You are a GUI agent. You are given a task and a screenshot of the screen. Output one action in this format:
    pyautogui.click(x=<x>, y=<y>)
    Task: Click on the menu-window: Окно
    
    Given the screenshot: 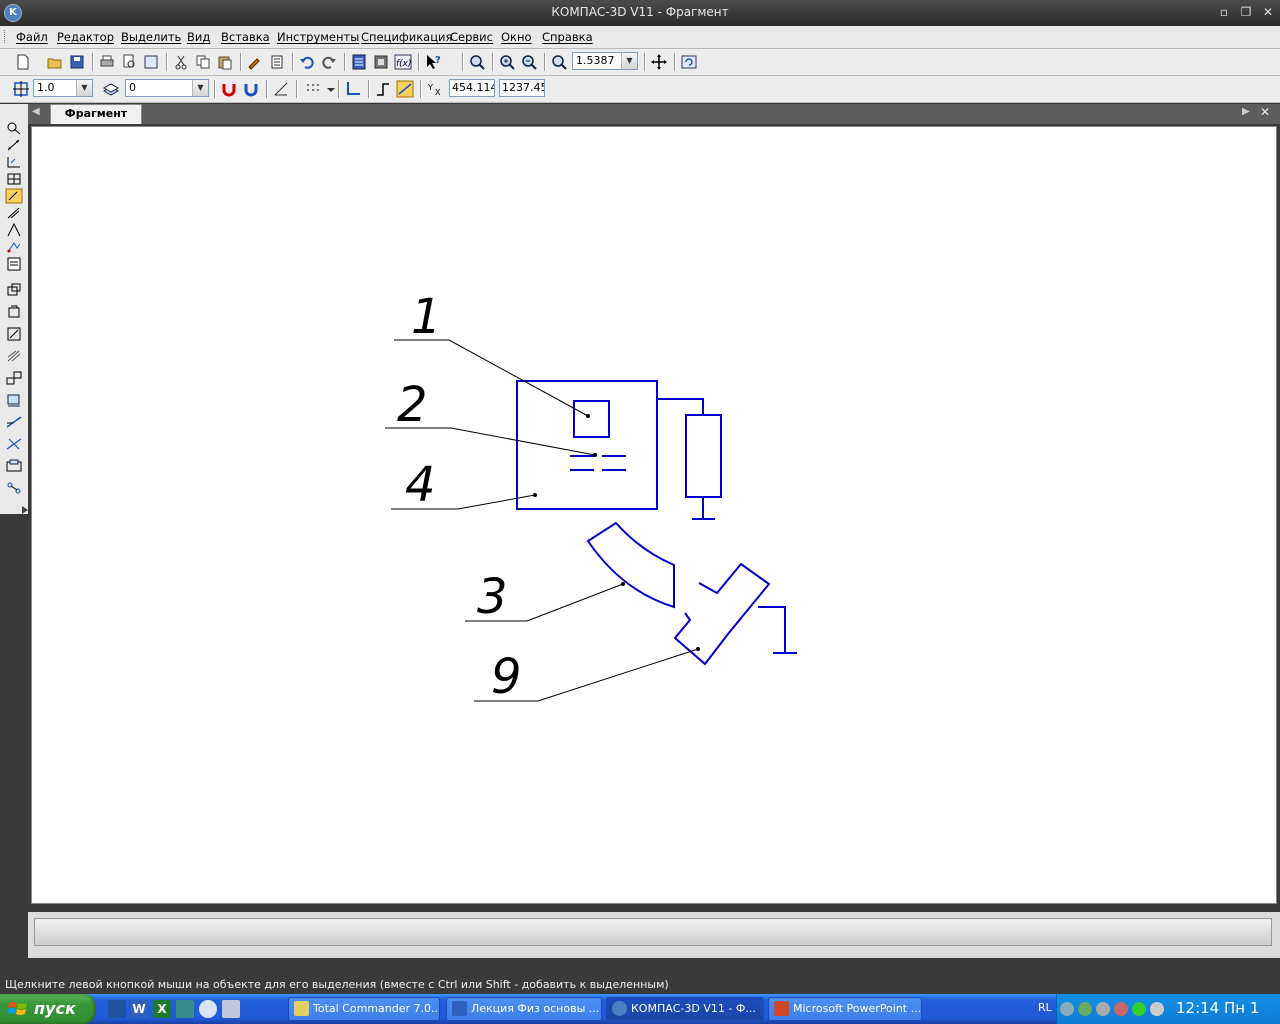 What is the action you would take?
    pyautogui.click(x=516, y=37)
    